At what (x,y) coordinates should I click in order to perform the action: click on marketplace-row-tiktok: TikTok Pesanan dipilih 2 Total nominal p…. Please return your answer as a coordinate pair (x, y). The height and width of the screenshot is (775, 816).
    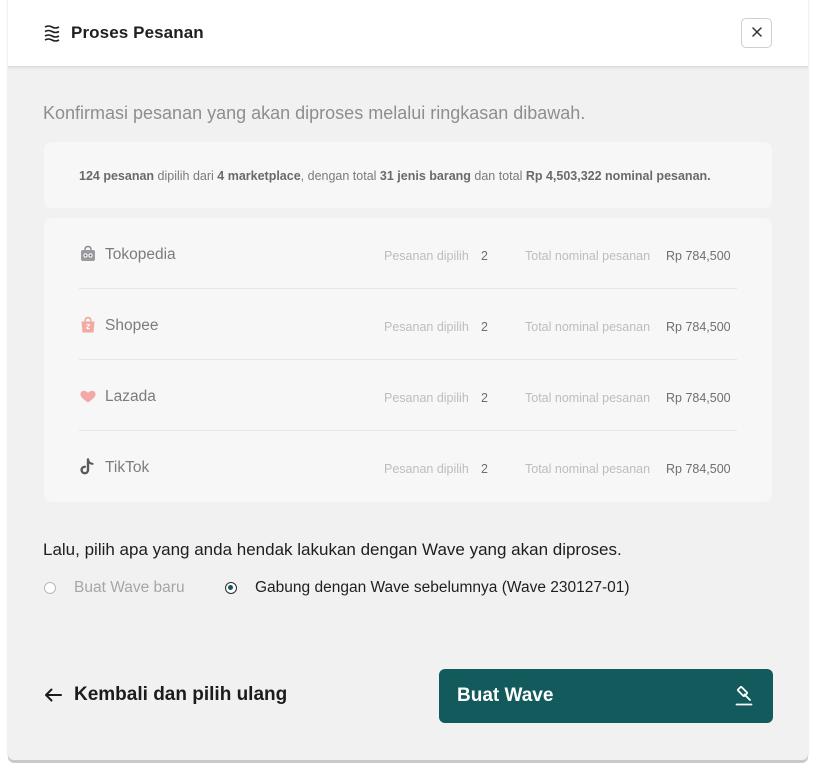
    Looking at the image, I should click on (408, 466).